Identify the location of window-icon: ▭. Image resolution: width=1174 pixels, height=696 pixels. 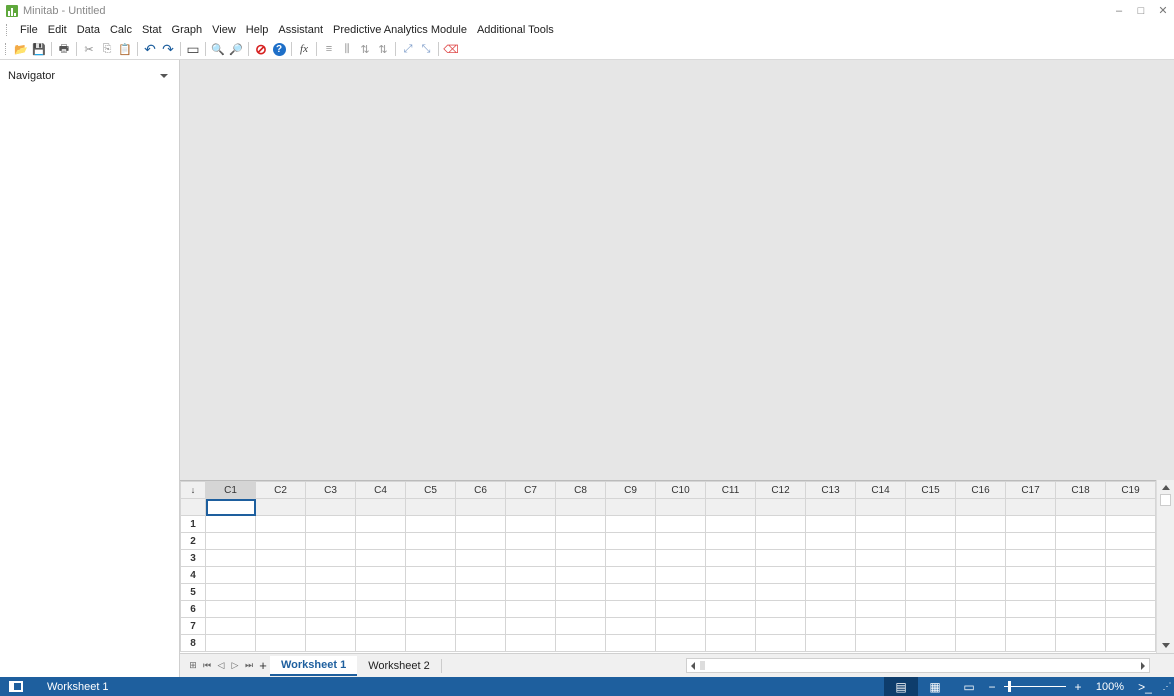
(193, 49).